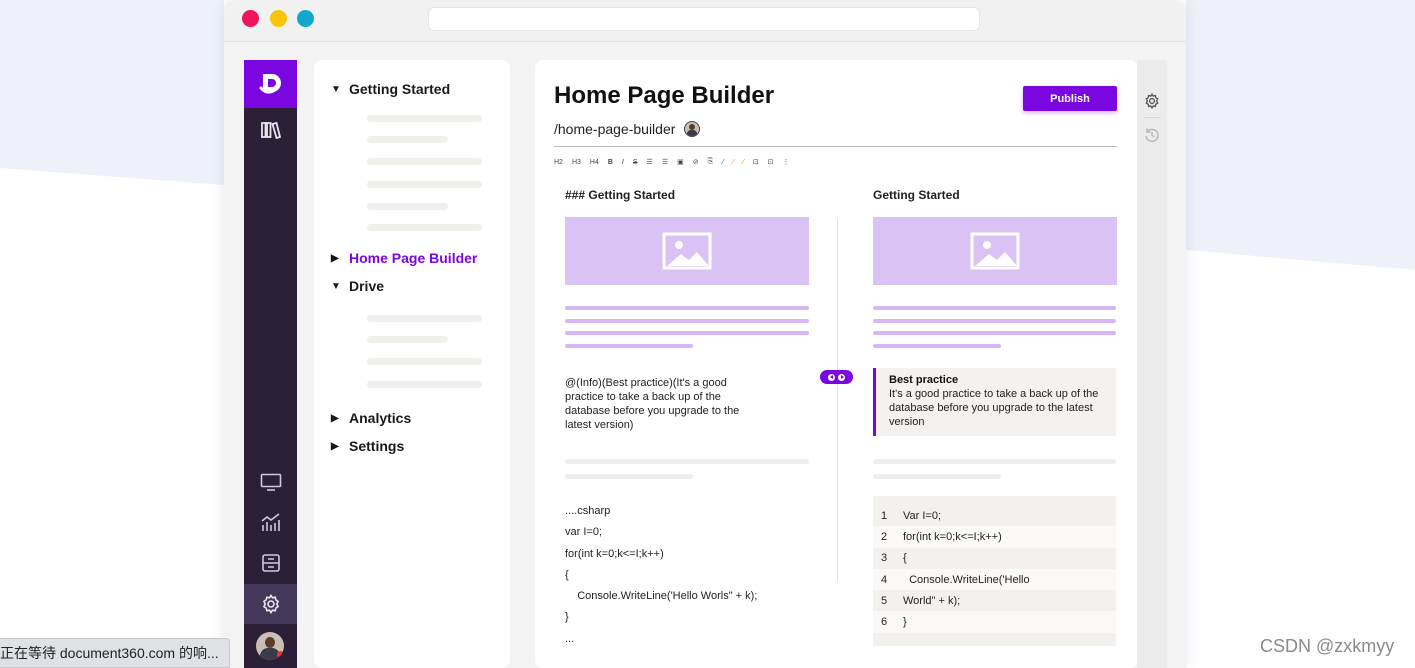  What do you see at coordinates (1070, 98) in the screenshot?
I see `publish-button: Publish` at bounding box center [1070, 98].